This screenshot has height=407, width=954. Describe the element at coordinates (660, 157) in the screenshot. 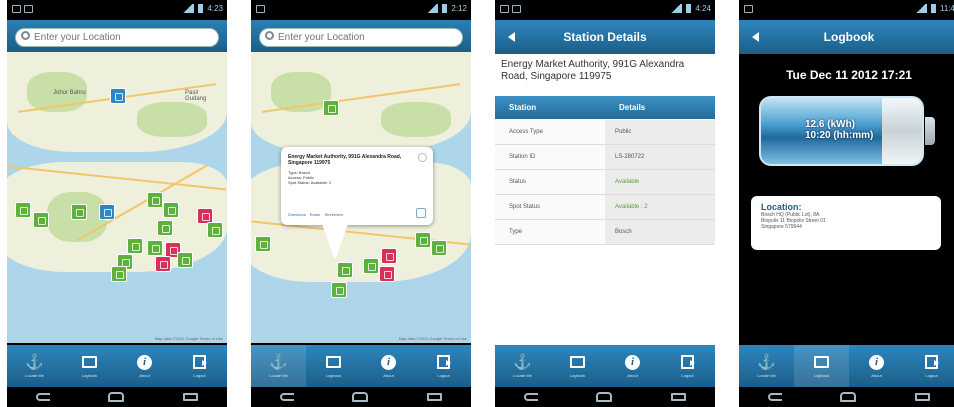

I see `row-value: LS-280722` at that location.